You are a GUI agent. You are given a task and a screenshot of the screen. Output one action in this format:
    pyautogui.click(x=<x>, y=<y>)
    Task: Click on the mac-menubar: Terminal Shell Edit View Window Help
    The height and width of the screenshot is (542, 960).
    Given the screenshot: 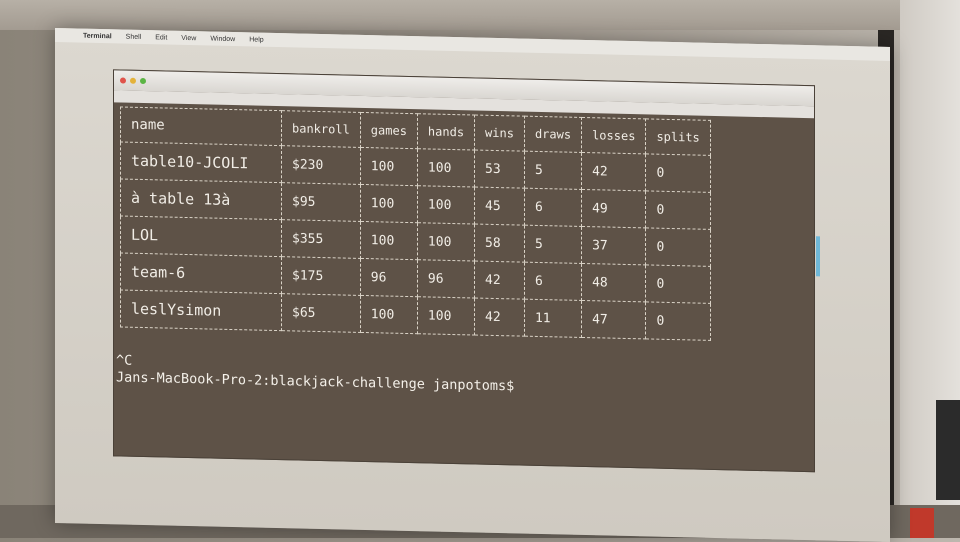 What is the action you would take?
    pyautogui.click(x=472, y=44)
    